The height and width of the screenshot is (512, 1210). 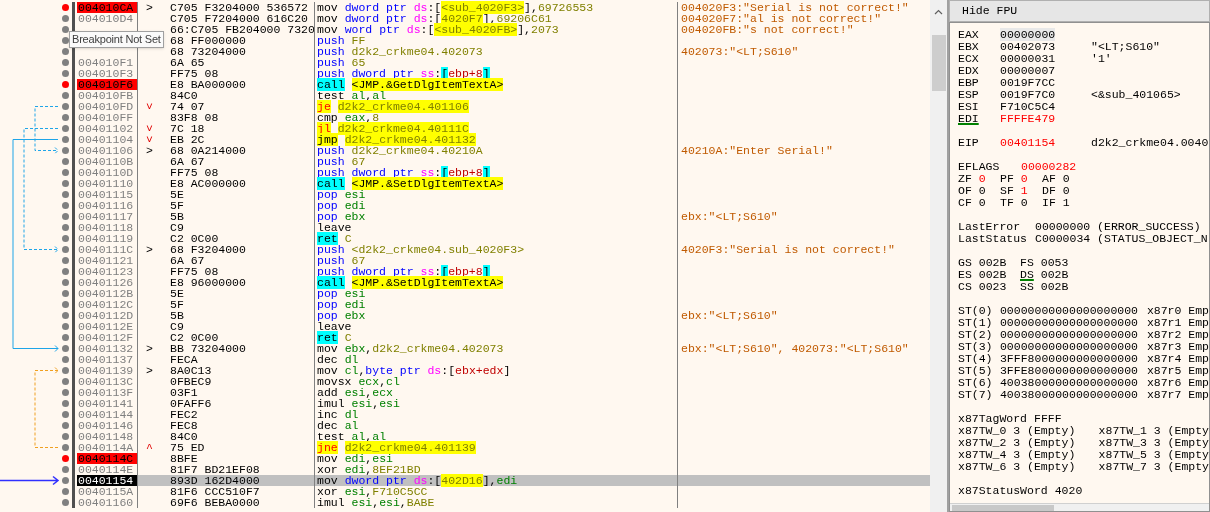 I want to click on register-value: 0023, so click(x=992, y=287).